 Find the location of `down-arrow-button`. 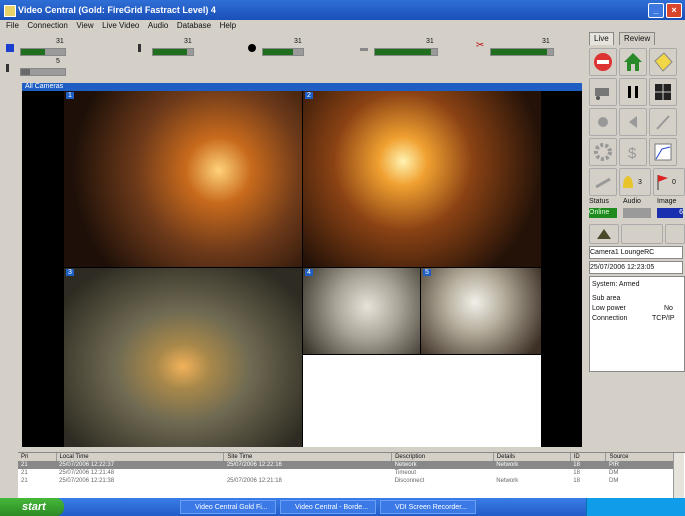

down-arrow-button is located at coordinates (675, 234).